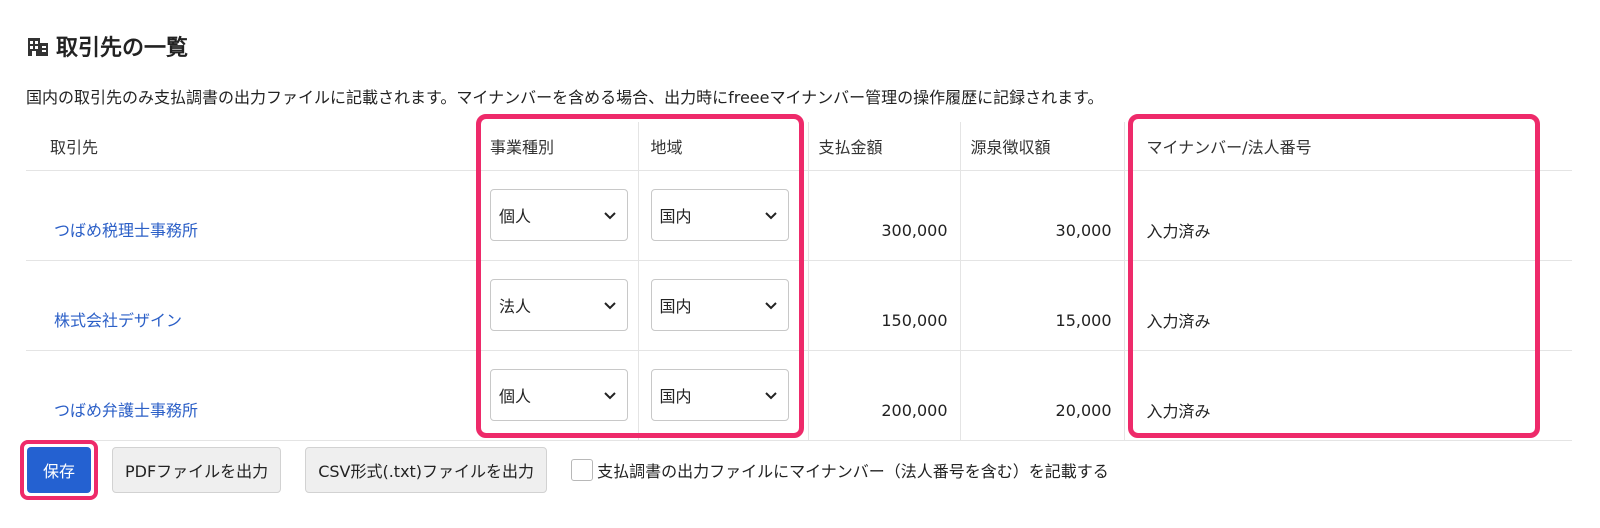  Describe the element at coordinates (884, 146) in the screenshot. I see `col-header-payment-amount: 支払金額` at that location.